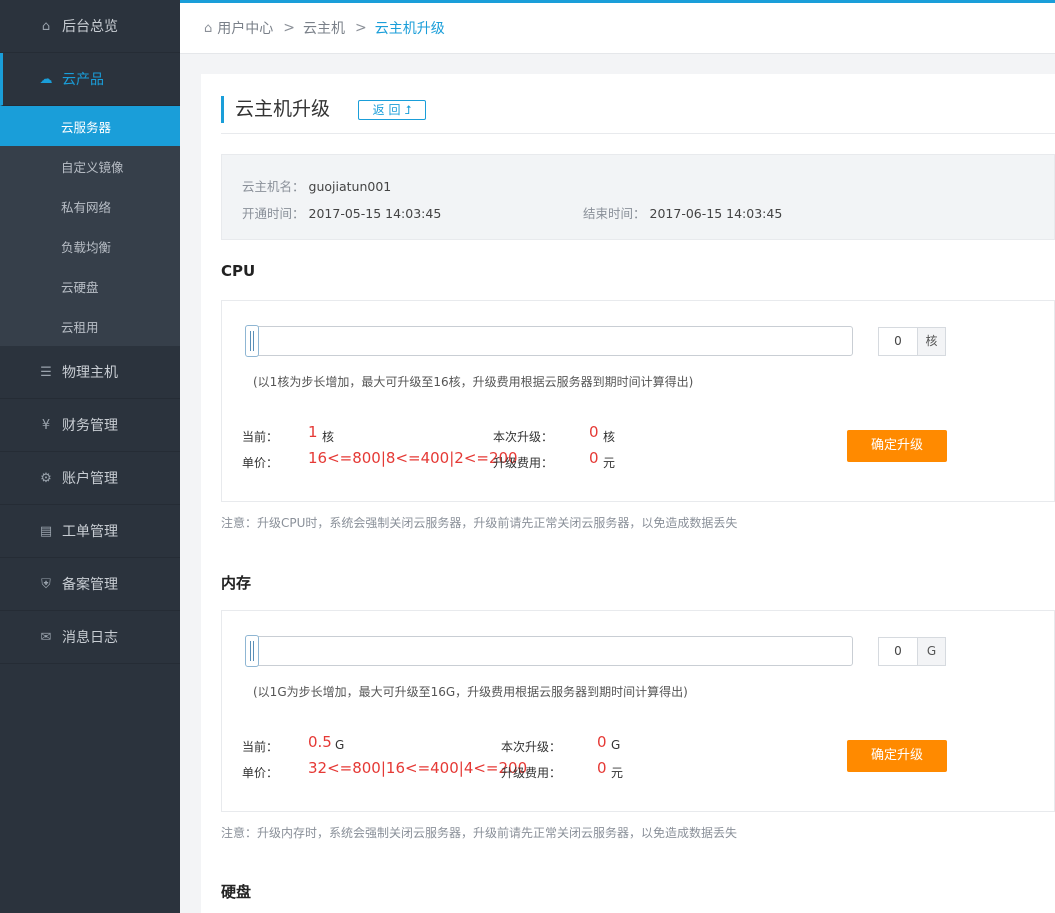 The width and height of the screenshot is (1055, 913). What do you see at coordinates (413, 458) in the screenshot?
I see `cpu-price-value: 16<=800|8<=400|2<=200` at bounding box center [413, 458].